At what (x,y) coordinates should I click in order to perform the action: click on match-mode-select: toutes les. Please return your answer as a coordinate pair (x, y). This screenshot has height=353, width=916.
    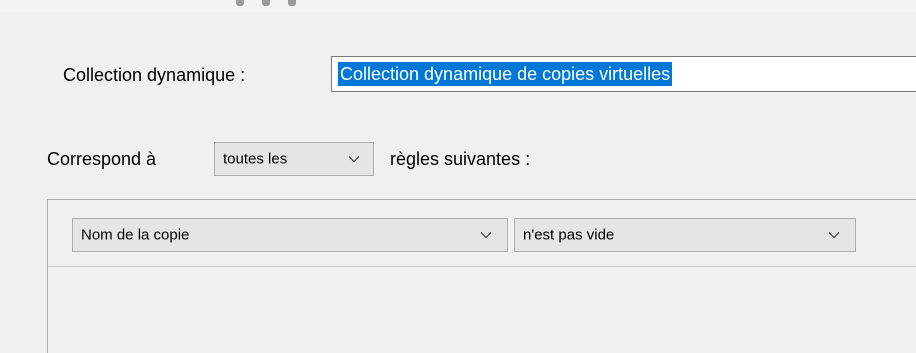
    Looking at the image, I should click on (294, 159).